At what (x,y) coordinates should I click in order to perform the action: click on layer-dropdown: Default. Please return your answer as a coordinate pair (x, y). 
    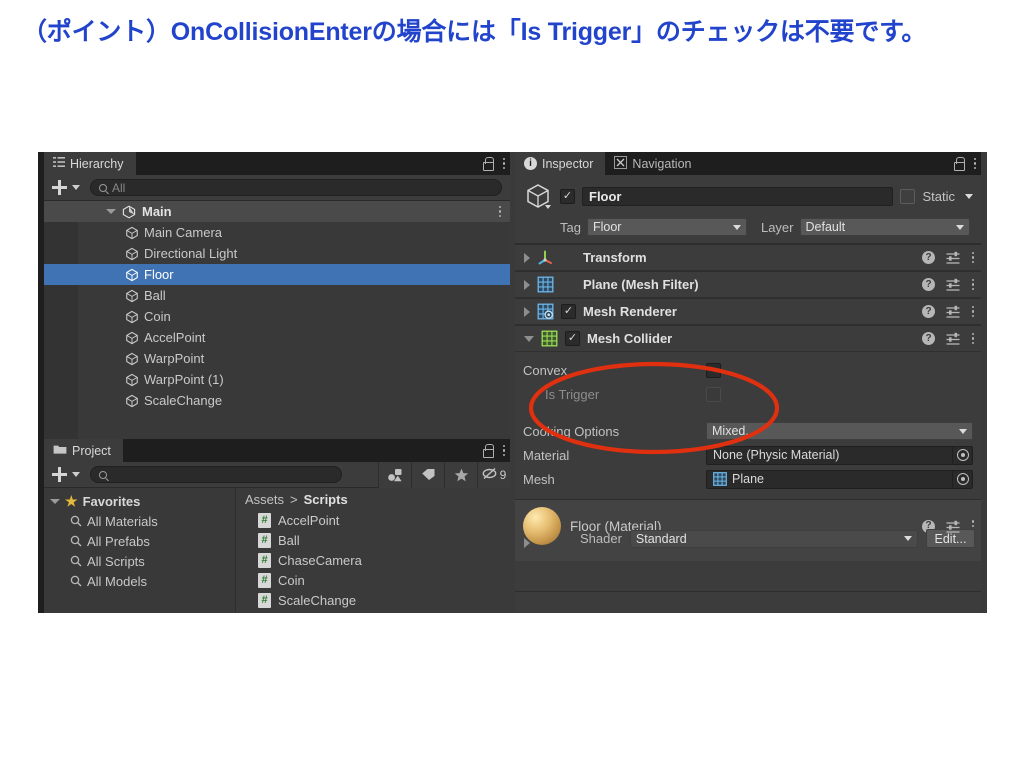
    Looking at the image, I should click on (884, 227).